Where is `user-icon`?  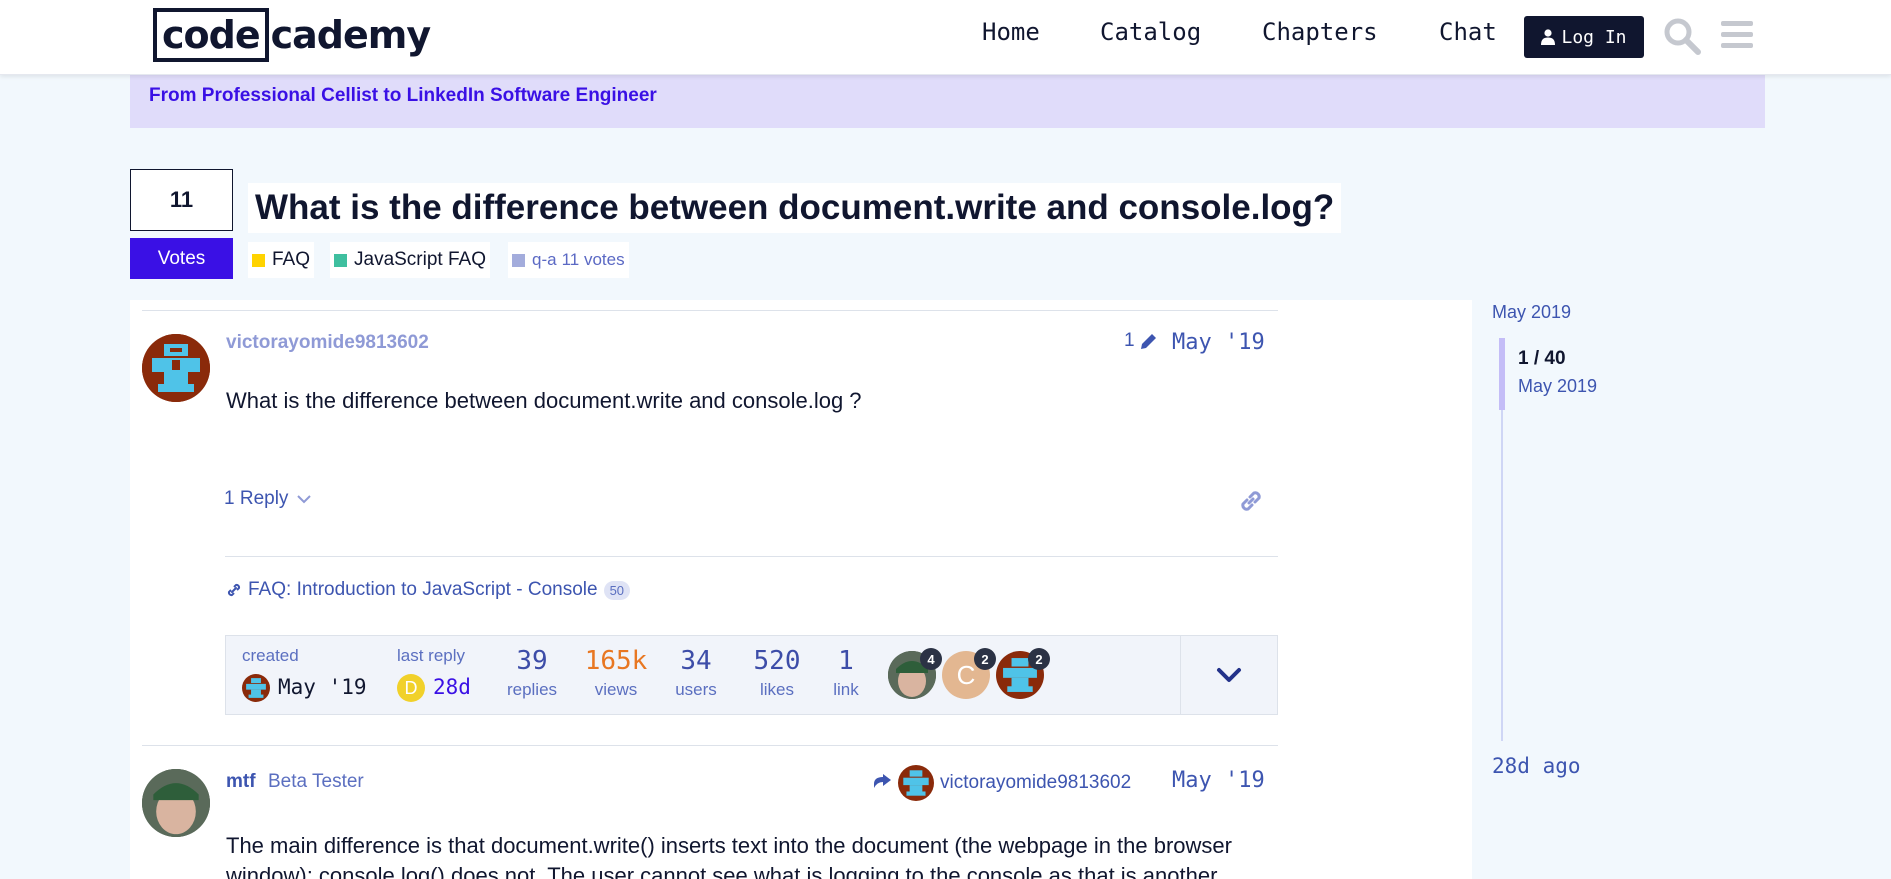 user-icon is located at coordinates (1548, 37).